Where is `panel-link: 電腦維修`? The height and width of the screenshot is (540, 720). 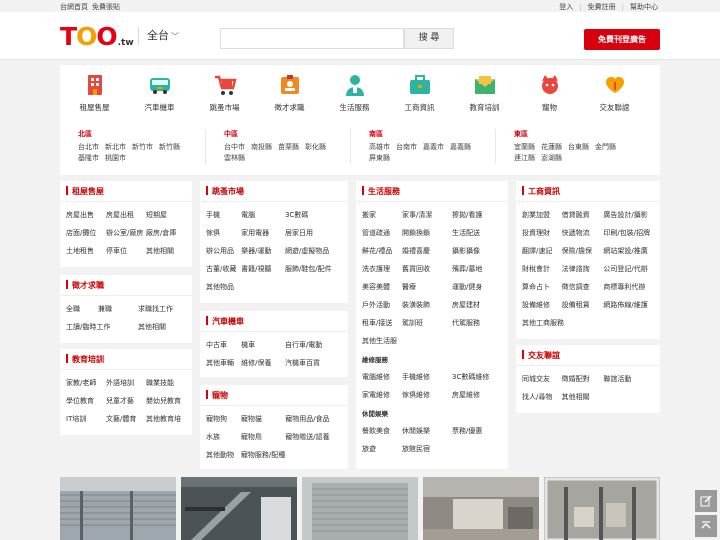 panel-link: 電腦維修 is located at coordinates (382, 377).